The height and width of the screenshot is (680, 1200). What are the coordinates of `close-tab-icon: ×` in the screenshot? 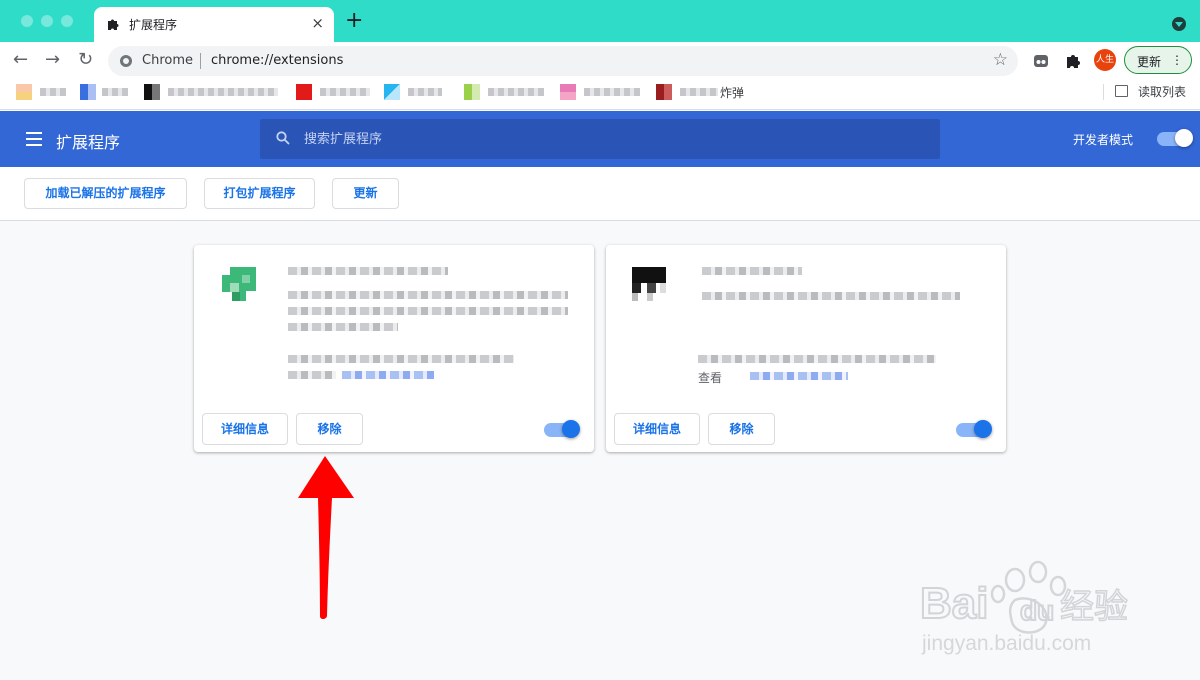 It's located at (317, 23).